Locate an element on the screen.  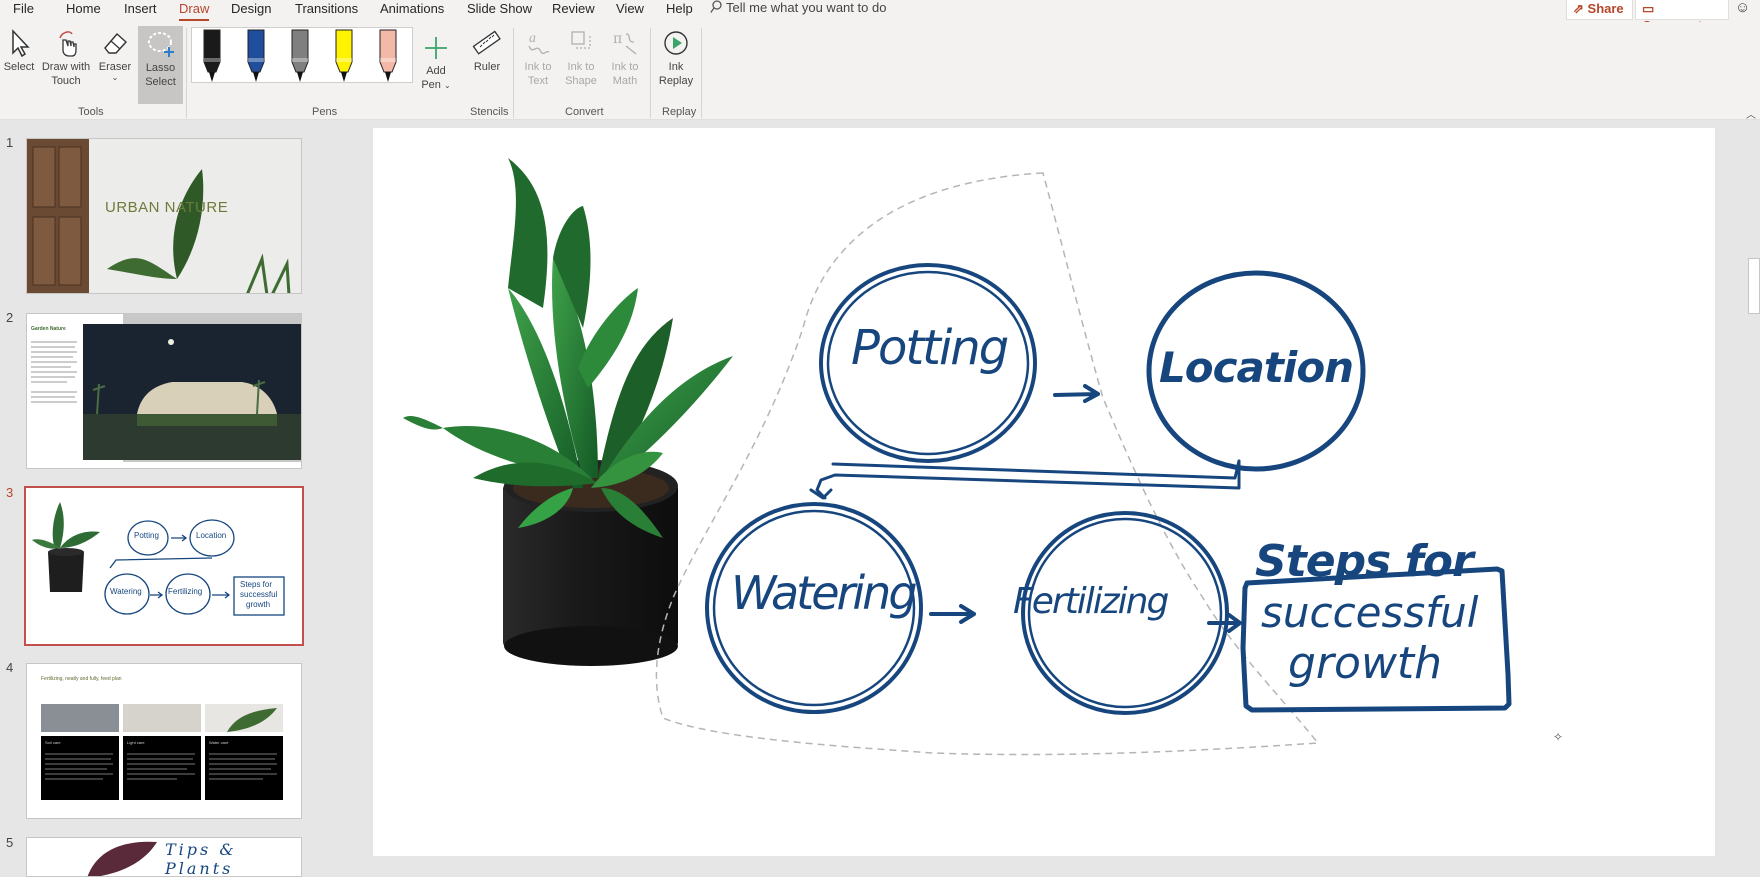
comments-button: ▭ Comments is located at coordinates (1682, 16).